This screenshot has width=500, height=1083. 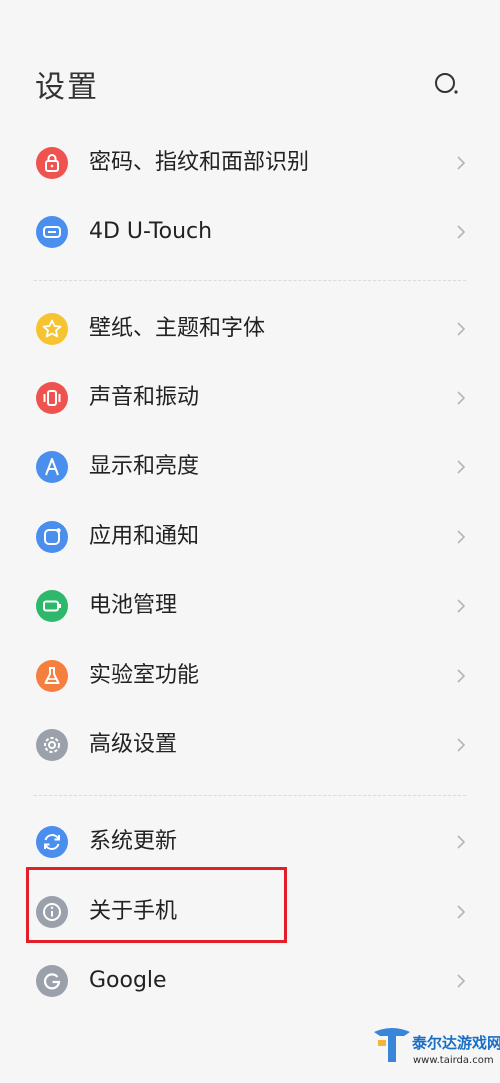 I want to click on google-icon, so click(x=52, y=981).